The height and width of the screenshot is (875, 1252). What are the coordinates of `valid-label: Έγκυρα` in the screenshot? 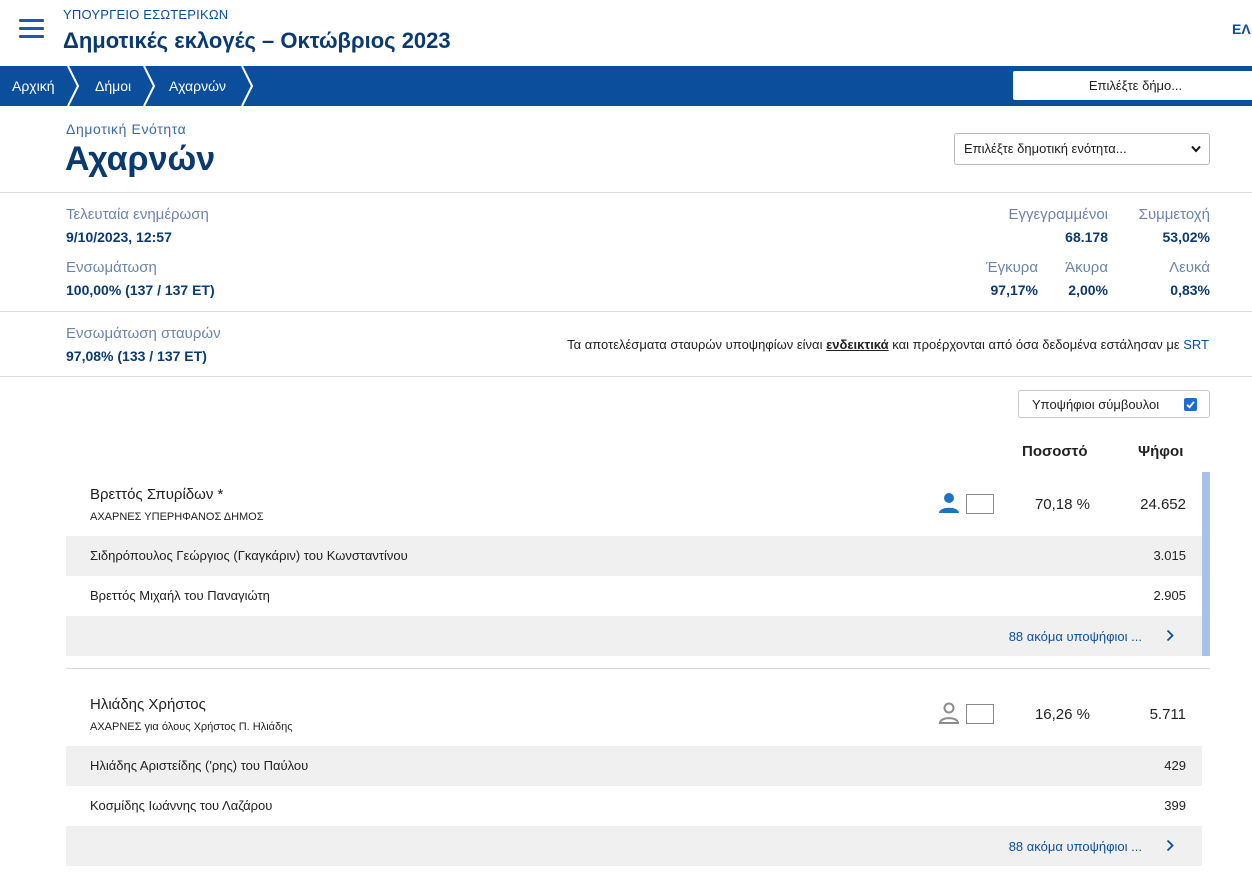 It's located at (1011, 267).